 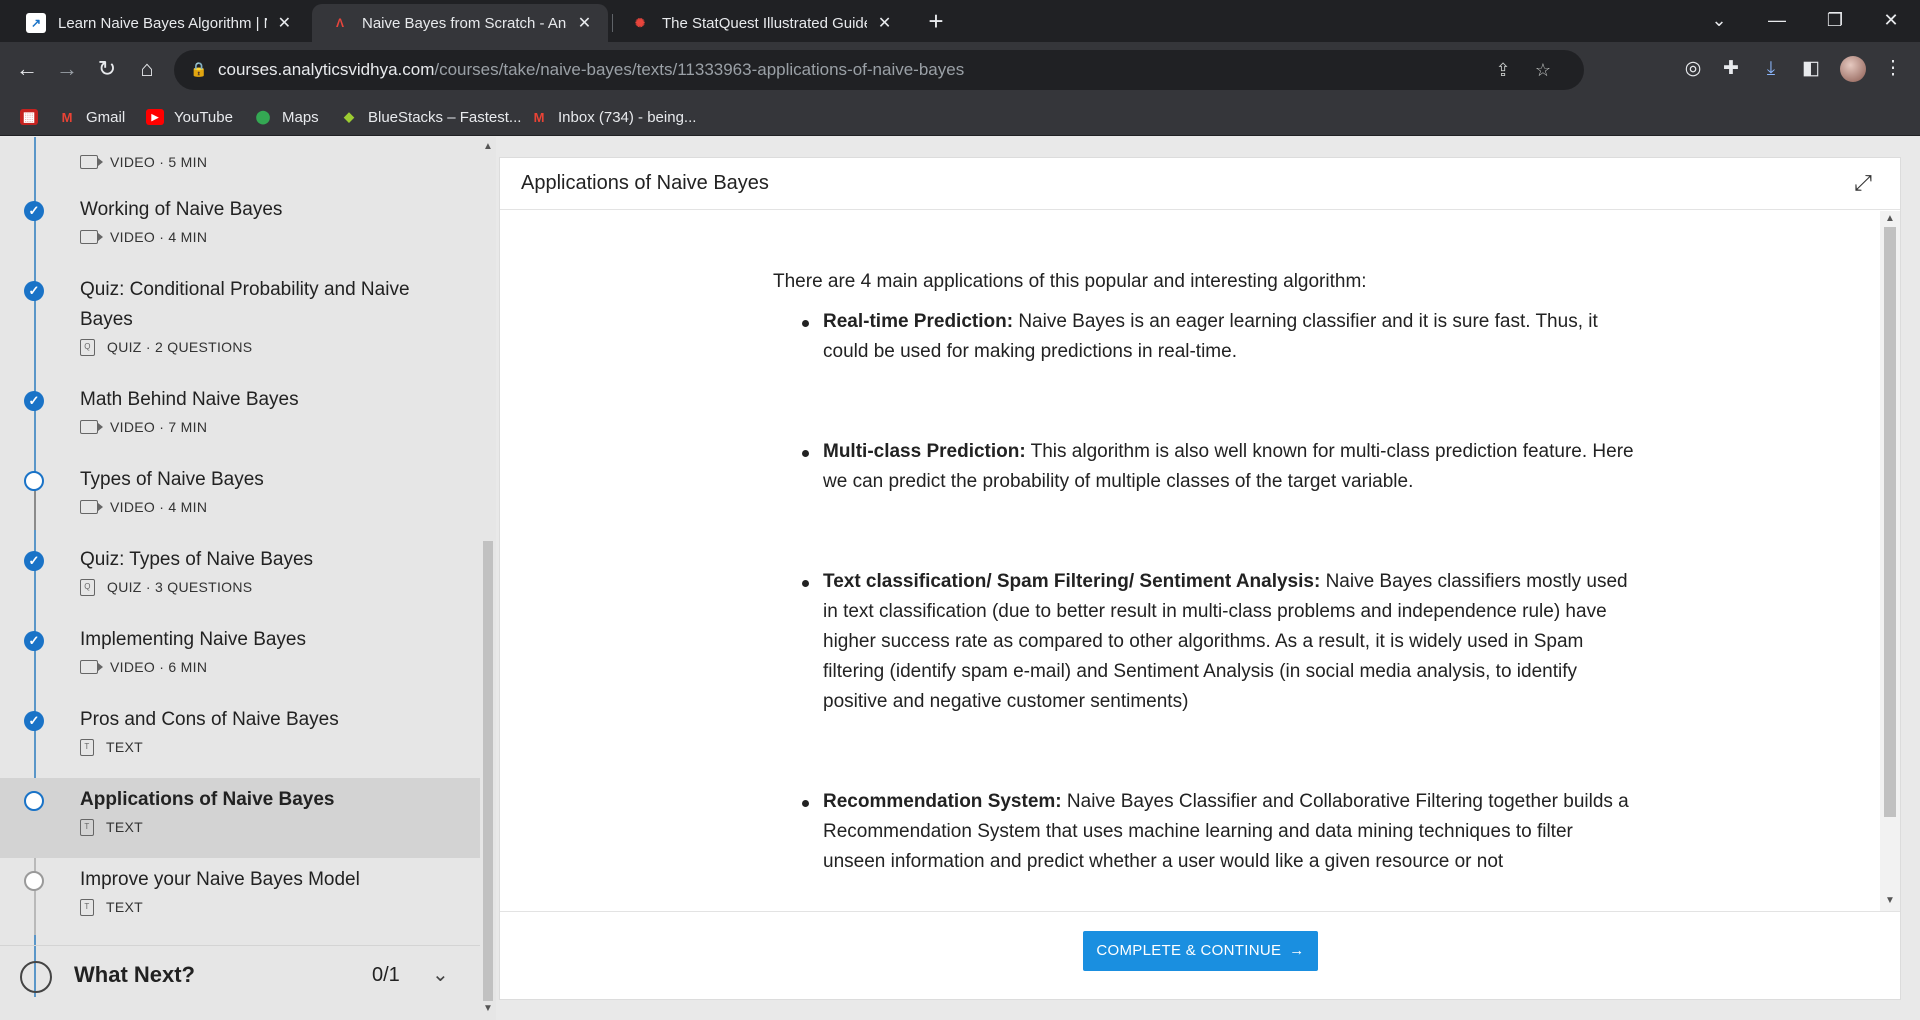 I want to click on tab-statquest: ✺ The StatQuest Illustrated Guide t ✕, so click(x=760, y=23).